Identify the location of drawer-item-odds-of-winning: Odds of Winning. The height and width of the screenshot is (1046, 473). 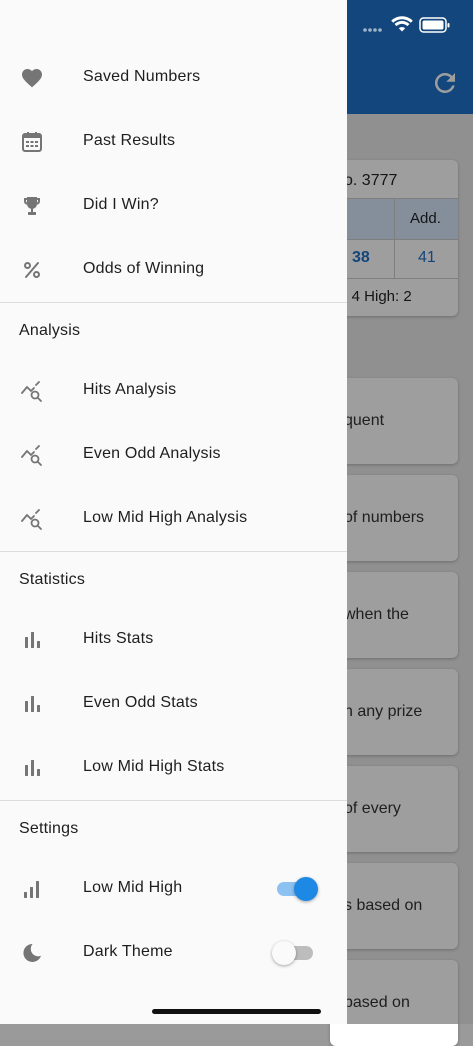
(173, 270).